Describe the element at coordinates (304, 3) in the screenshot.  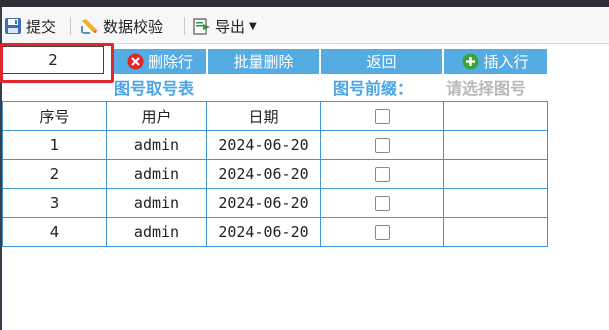
I see `window-top-edge` at that location.